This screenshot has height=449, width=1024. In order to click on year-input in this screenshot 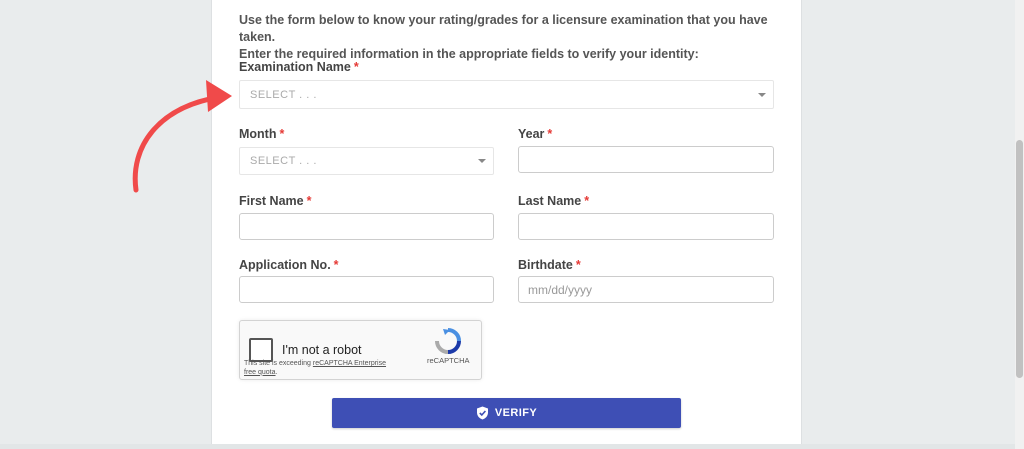, I will do `click(646, 159)`.